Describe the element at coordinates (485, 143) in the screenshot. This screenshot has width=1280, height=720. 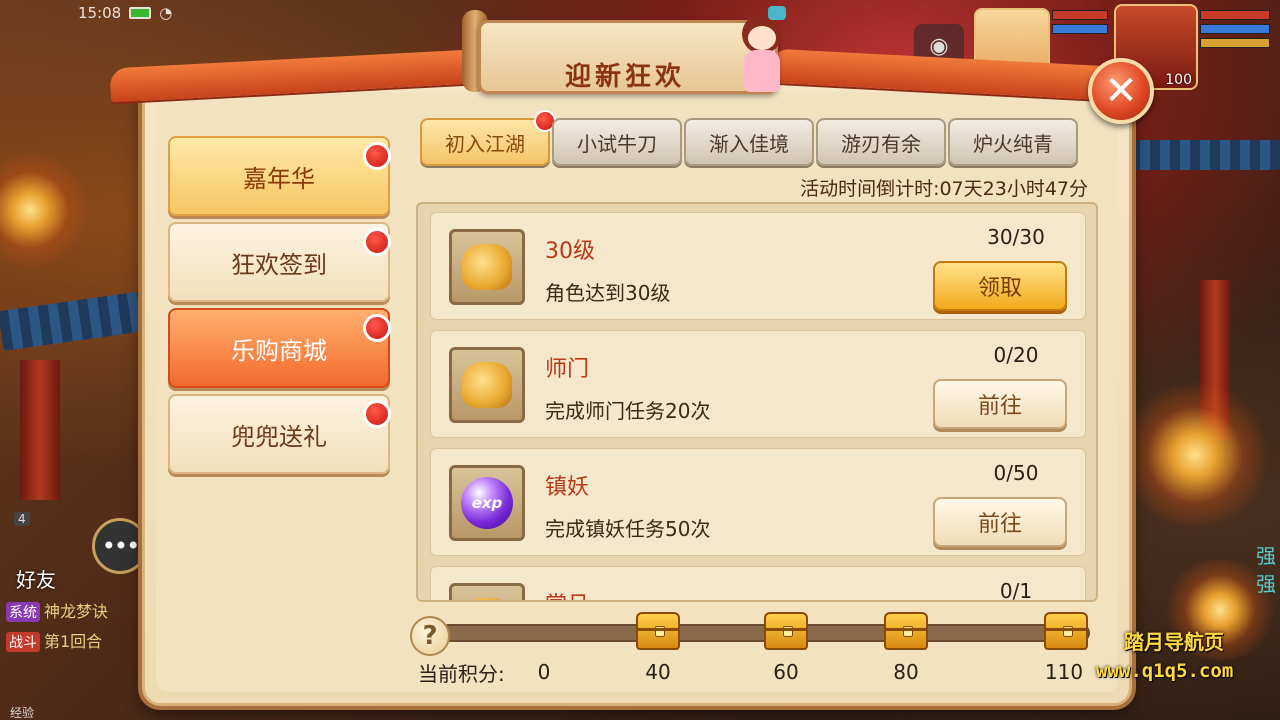
I see `tab-label: 初入江湖` at that location.